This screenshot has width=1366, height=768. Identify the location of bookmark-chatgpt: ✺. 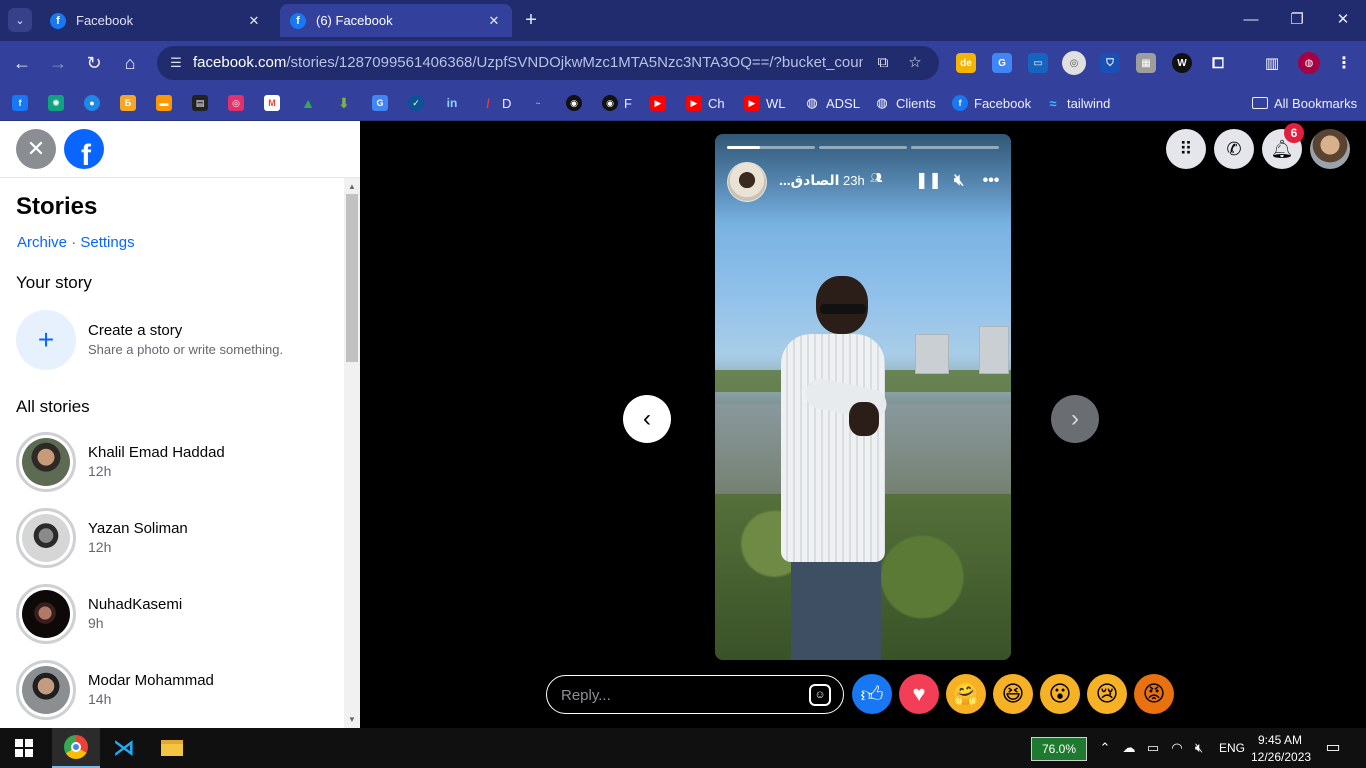
(56, 103).